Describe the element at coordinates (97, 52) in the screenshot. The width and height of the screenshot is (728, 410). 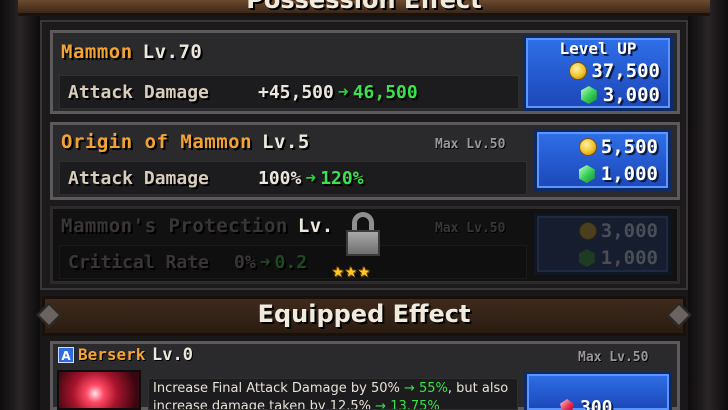
I see `effect-name: Mammon` at that location.